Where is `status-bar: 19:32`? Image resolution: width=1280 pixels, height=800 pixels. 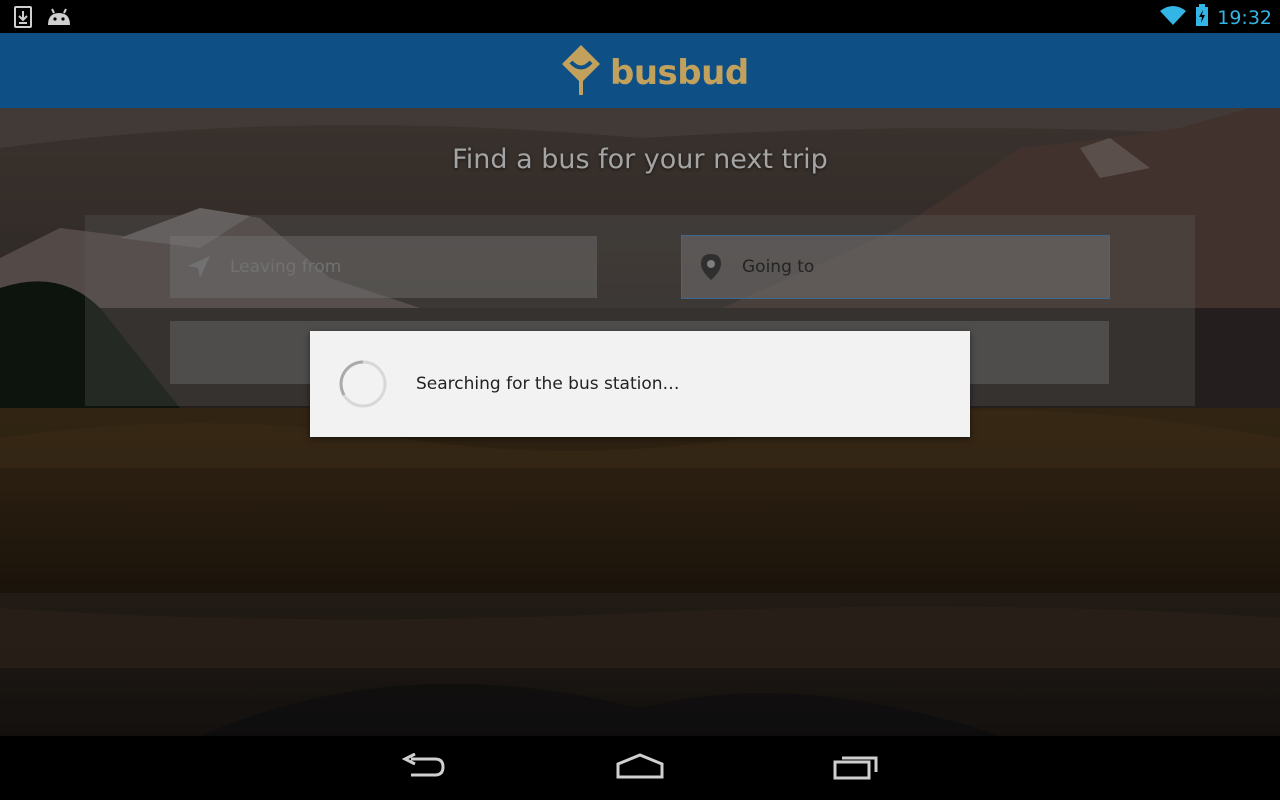 status-bar: 19:32 is located at coordinates (640, 16).